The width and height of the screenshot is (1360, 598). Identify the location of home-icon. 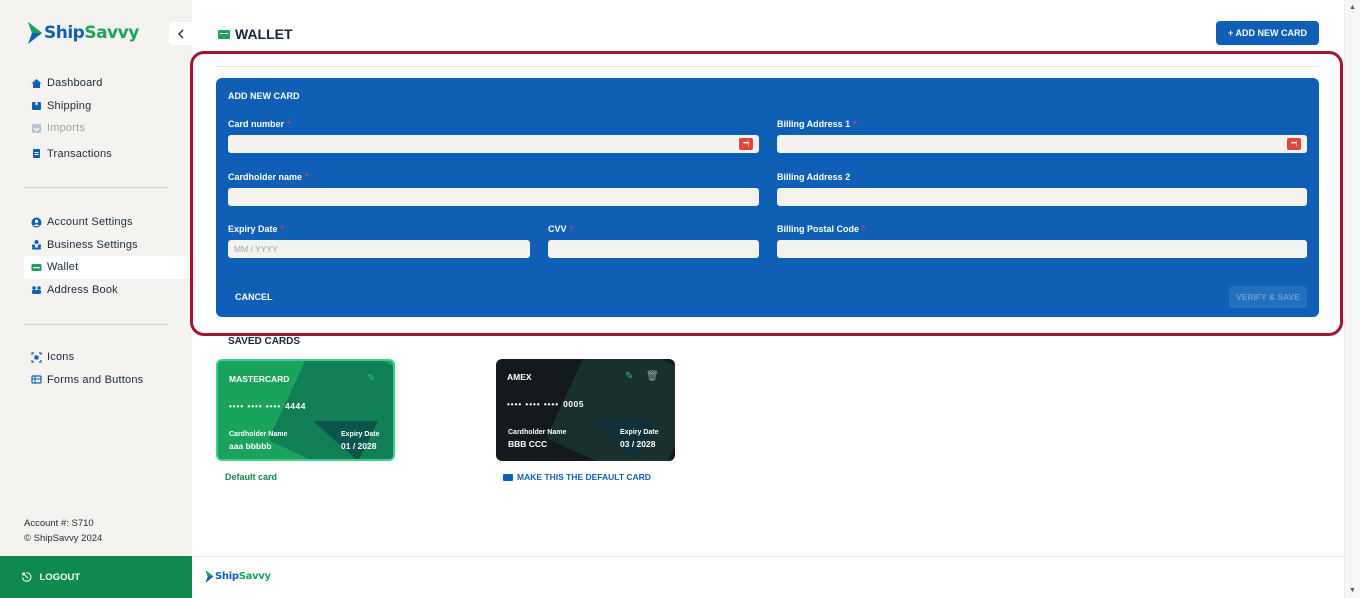
(36, 83).